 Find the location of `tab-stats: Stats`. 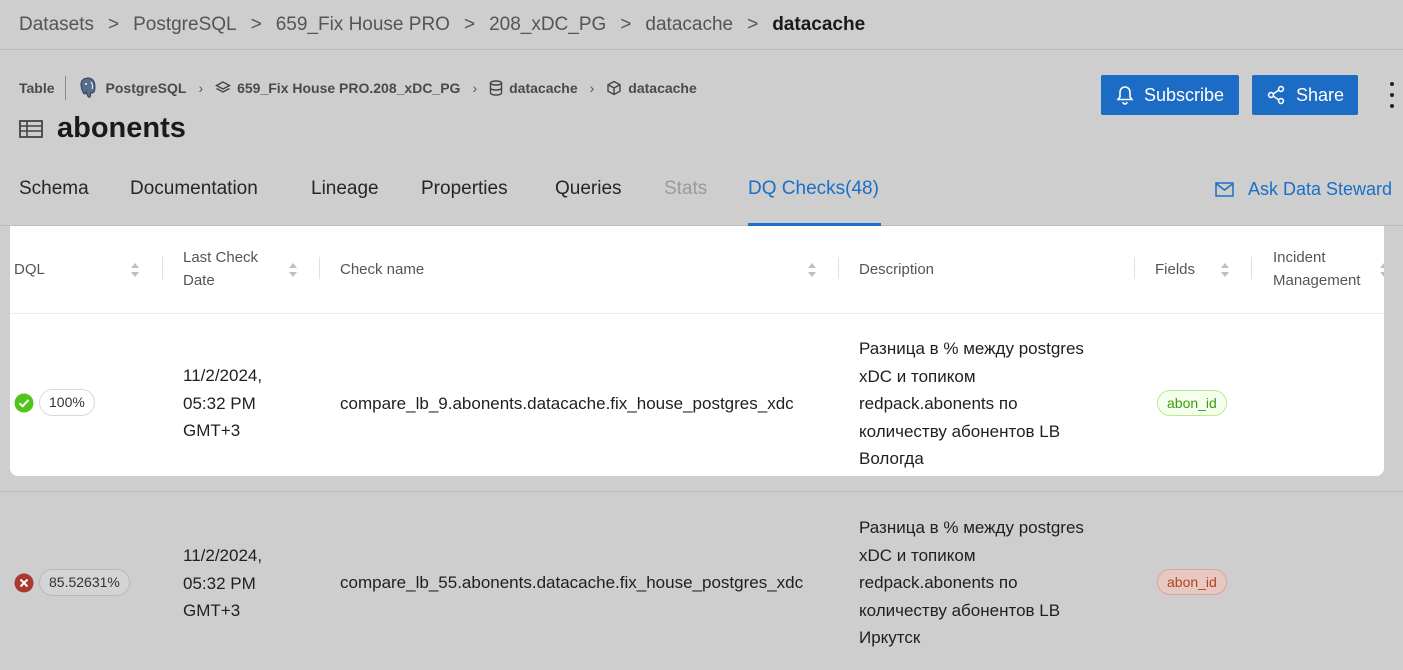

tab-stats: Stats is located at coordinates (686, 188).